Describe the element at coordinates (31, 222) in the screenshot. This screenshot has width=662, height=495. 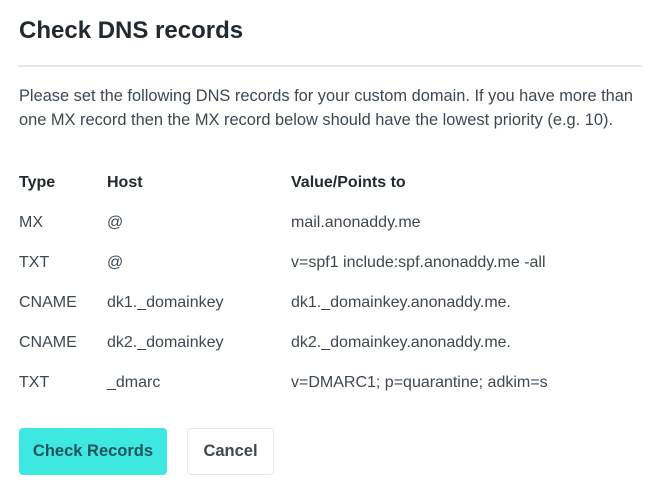
I see `record-type: MX` at that location.